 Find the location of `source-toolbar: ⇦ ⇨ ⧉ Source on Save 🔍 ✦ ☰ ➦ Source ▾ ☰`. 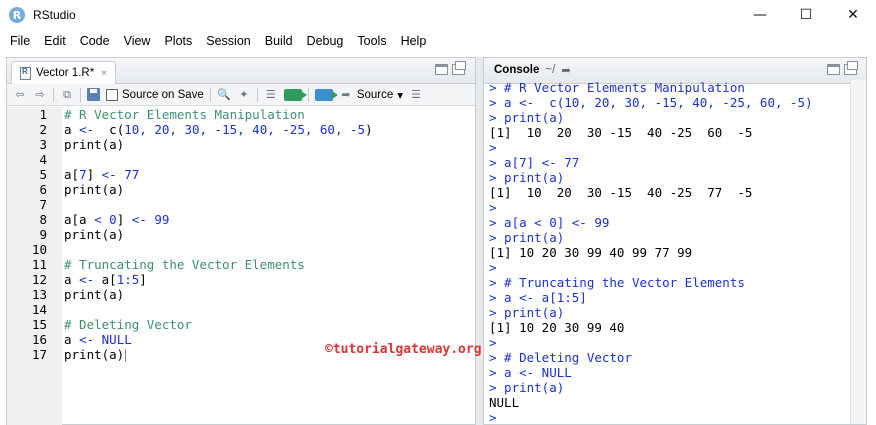

source-toolbar: ⇦ ⇨ ⧉ Source on Save 🔍 ✦ ☰ ➦ Source ▾ ☰ is located at coordinates (241, 95).